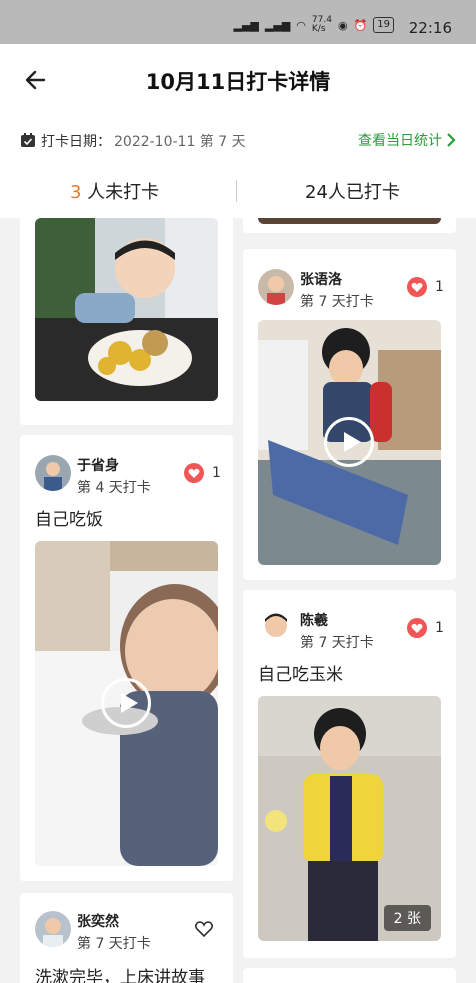 Image resolution: width=476 pixels, height=983 pixels. Describe the element at coordinates (98, 922) in the screenshot. I see `user-name: 张奕然` at that location.